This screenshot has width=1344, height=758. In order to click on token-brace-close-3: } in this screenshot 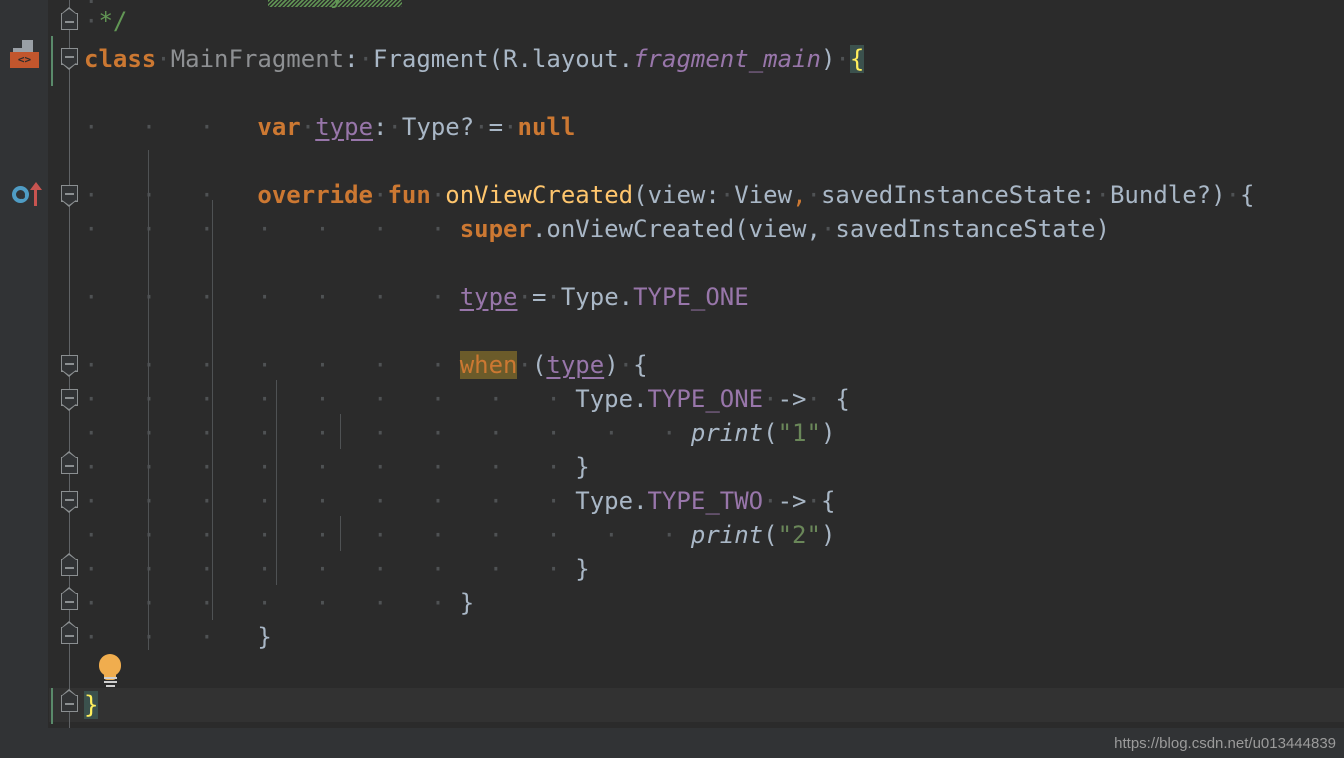, I will do `click(467, 603)`.